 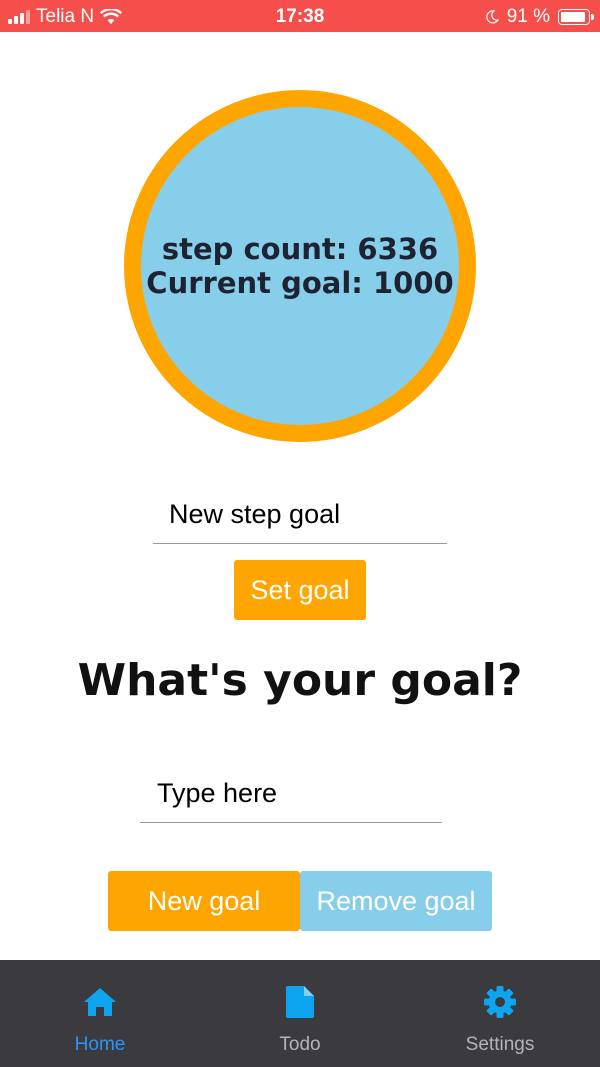 I want to click on home-icon, so click(x=100, y=1002).